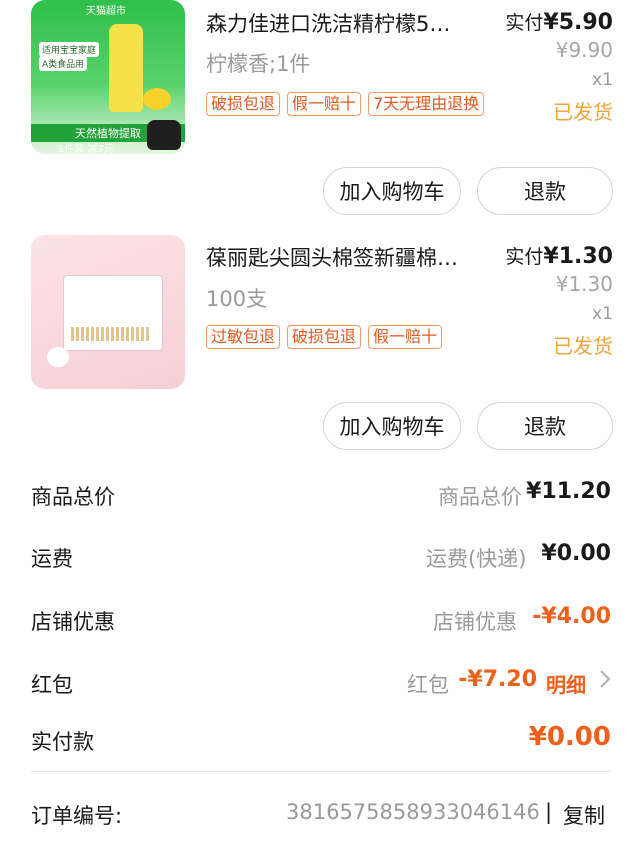  I want to click on order-number-label: 订单编号:, so click(77, 816).